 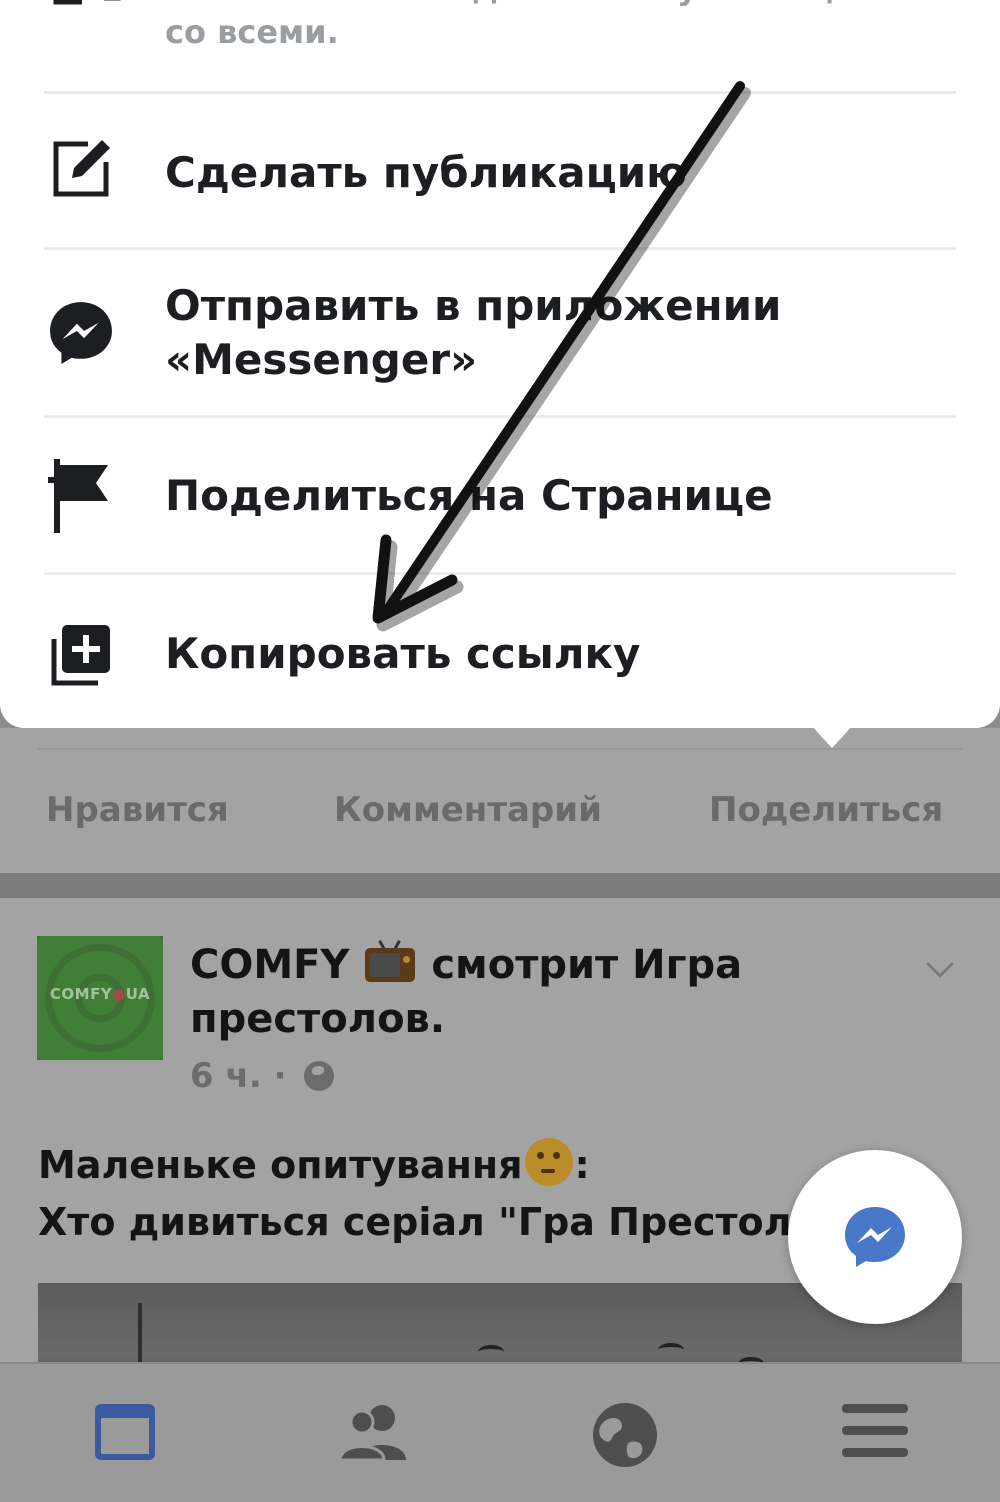 I want to click on send-in-messenger-label: Отправить в приложении «Messenger», so click(x=473, y=332).